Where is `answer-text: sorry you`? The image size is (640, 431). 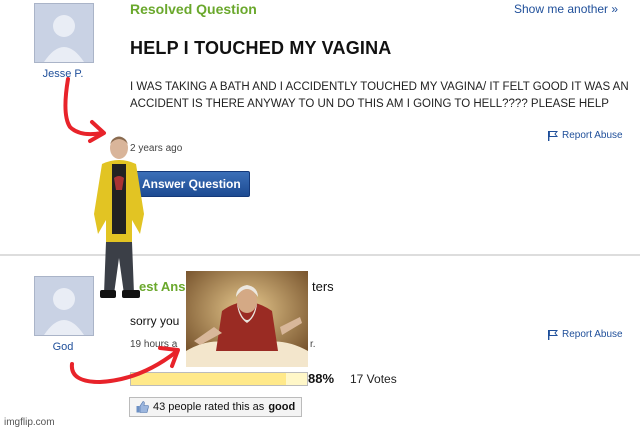
answer-text: sorry you is located at coordinates (155, 321).